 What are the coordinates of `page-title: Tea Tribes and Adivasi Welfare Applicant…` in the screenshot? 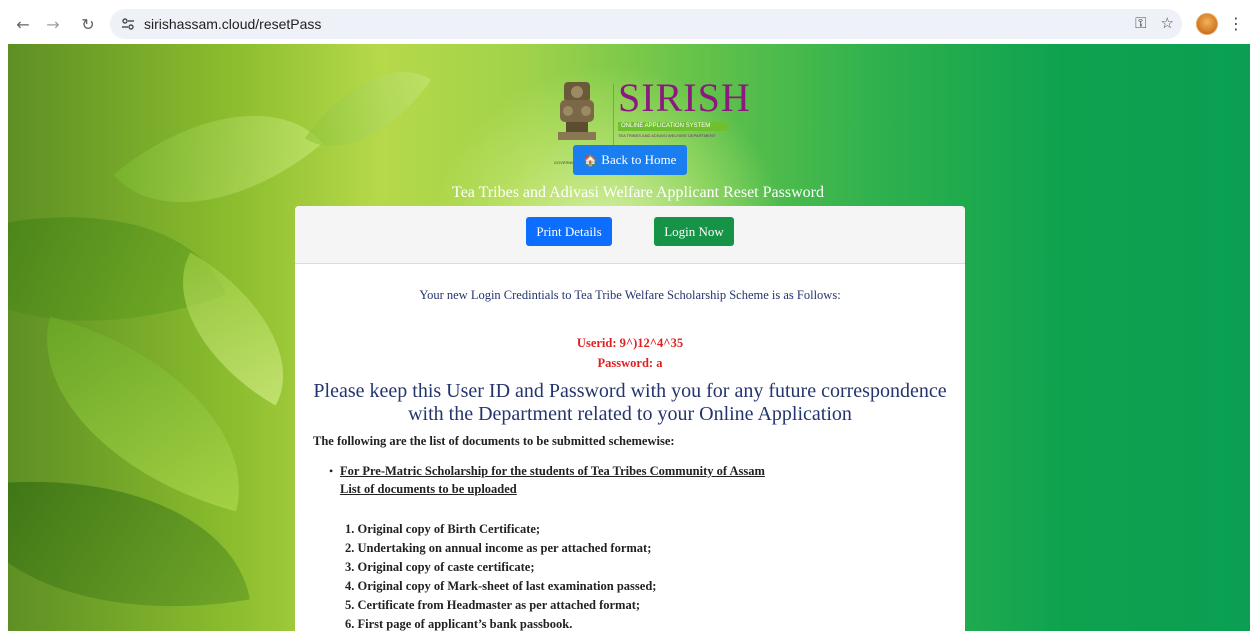 It's located at (638, 192).